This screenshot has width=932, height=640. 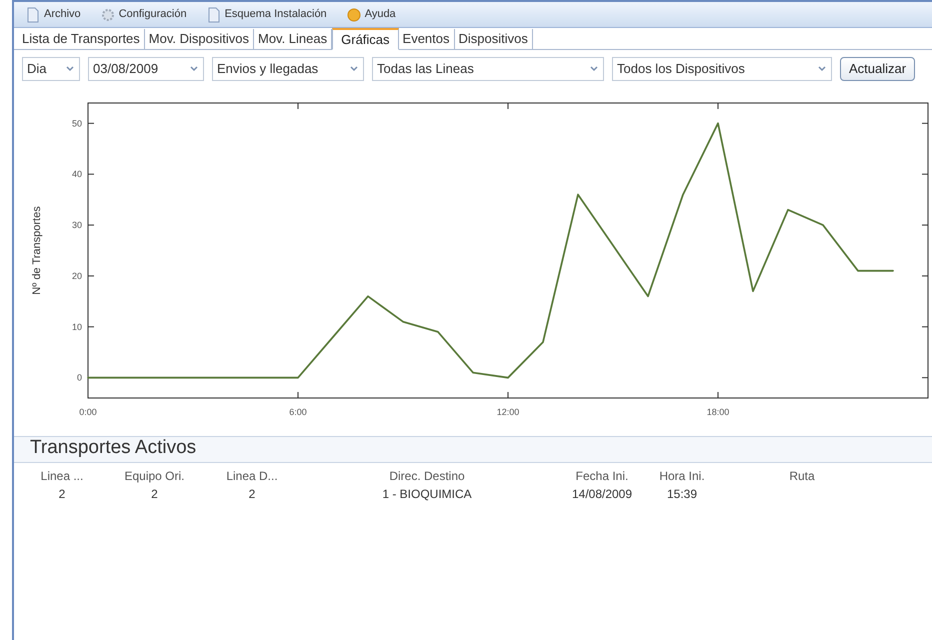 What do you see at coordinates (146, 69) in the screenshot?
I see `dropdown: 03/08/2009` at bounding box center [146, 69].